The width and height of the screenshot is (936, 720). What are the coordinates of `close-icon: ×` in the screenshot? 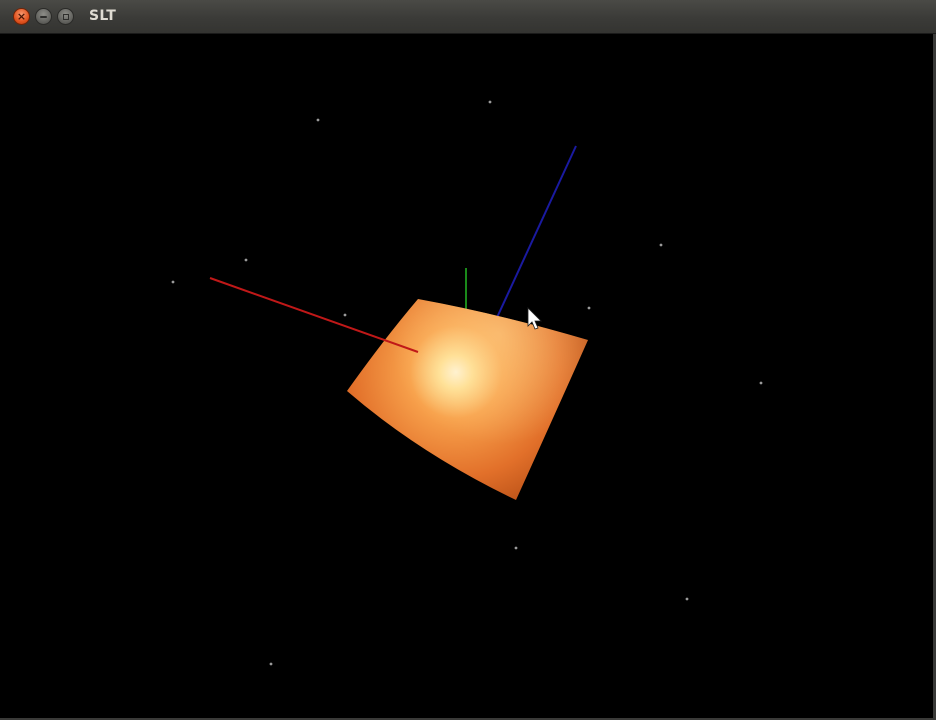 It's located at (21, 16).